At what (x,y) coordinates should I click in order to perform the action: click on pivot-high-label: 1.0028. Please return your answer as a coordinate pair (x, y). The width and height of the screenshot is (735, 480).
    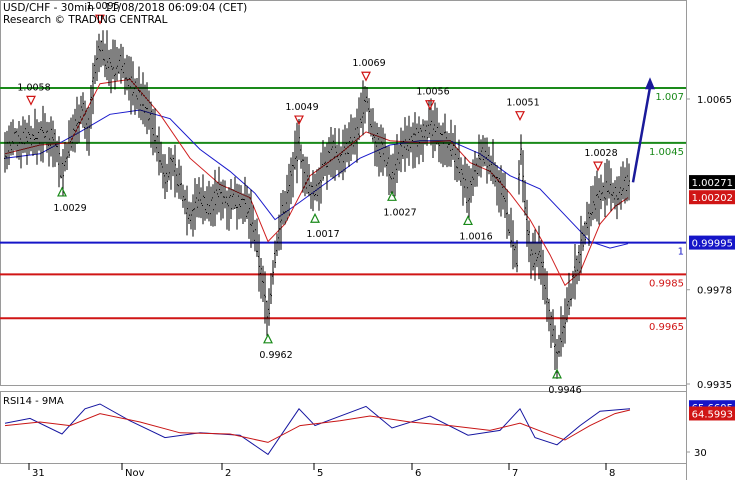
    Looking at the image, I should click on (600, 153).